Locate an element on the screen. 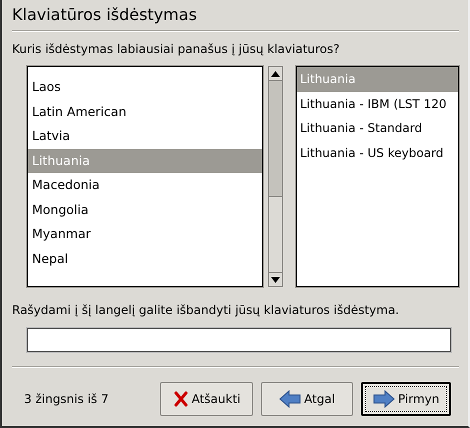 The height and width of the screenshot is (428, 470). variant-item: Lithuania - US keyboard is located at coordinates (377, 152).